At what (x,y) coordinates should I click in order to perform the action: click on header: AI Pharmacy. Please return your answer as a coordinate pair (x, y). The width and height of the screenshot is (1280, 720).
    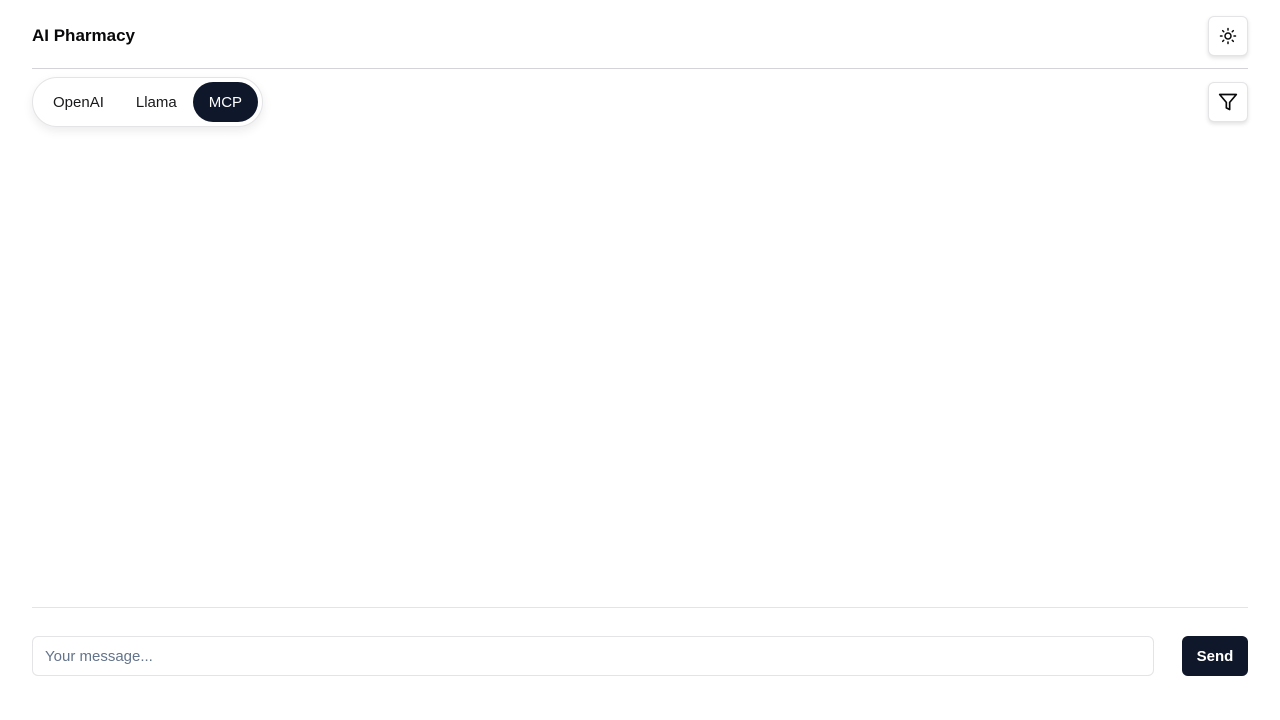
    Looking at the image, I should click on (640, 34).